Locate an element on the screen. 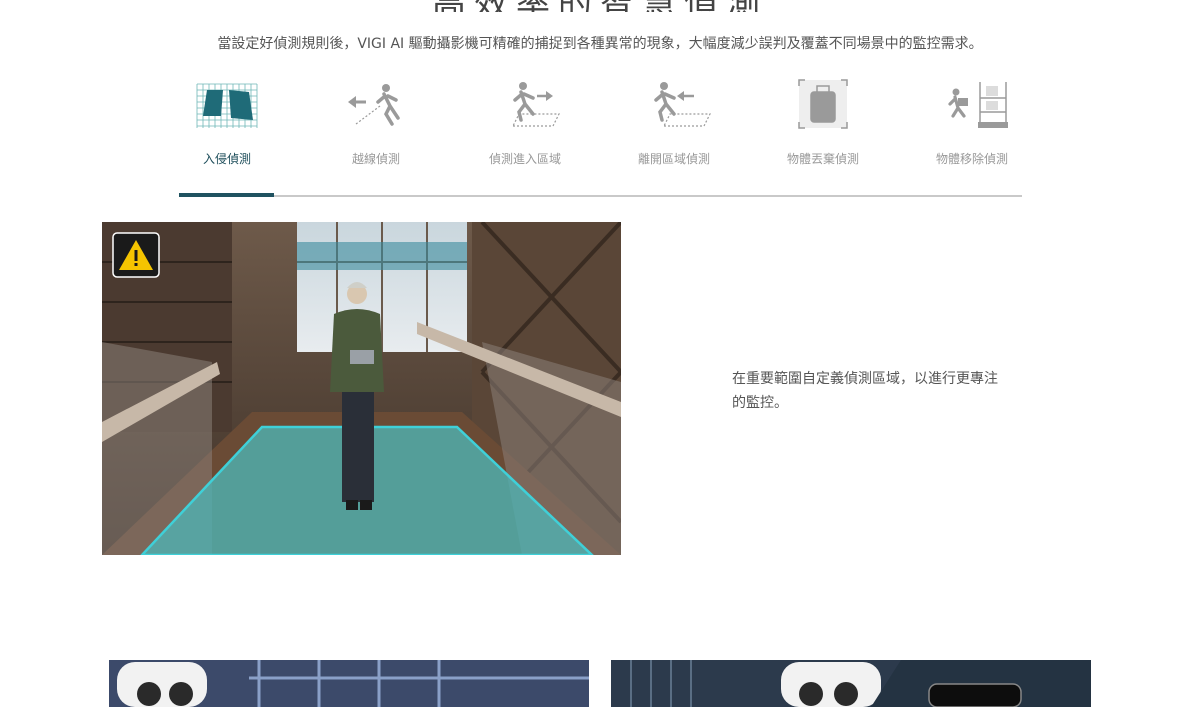  active-tab-indicator is located at coordinates (226, 195).